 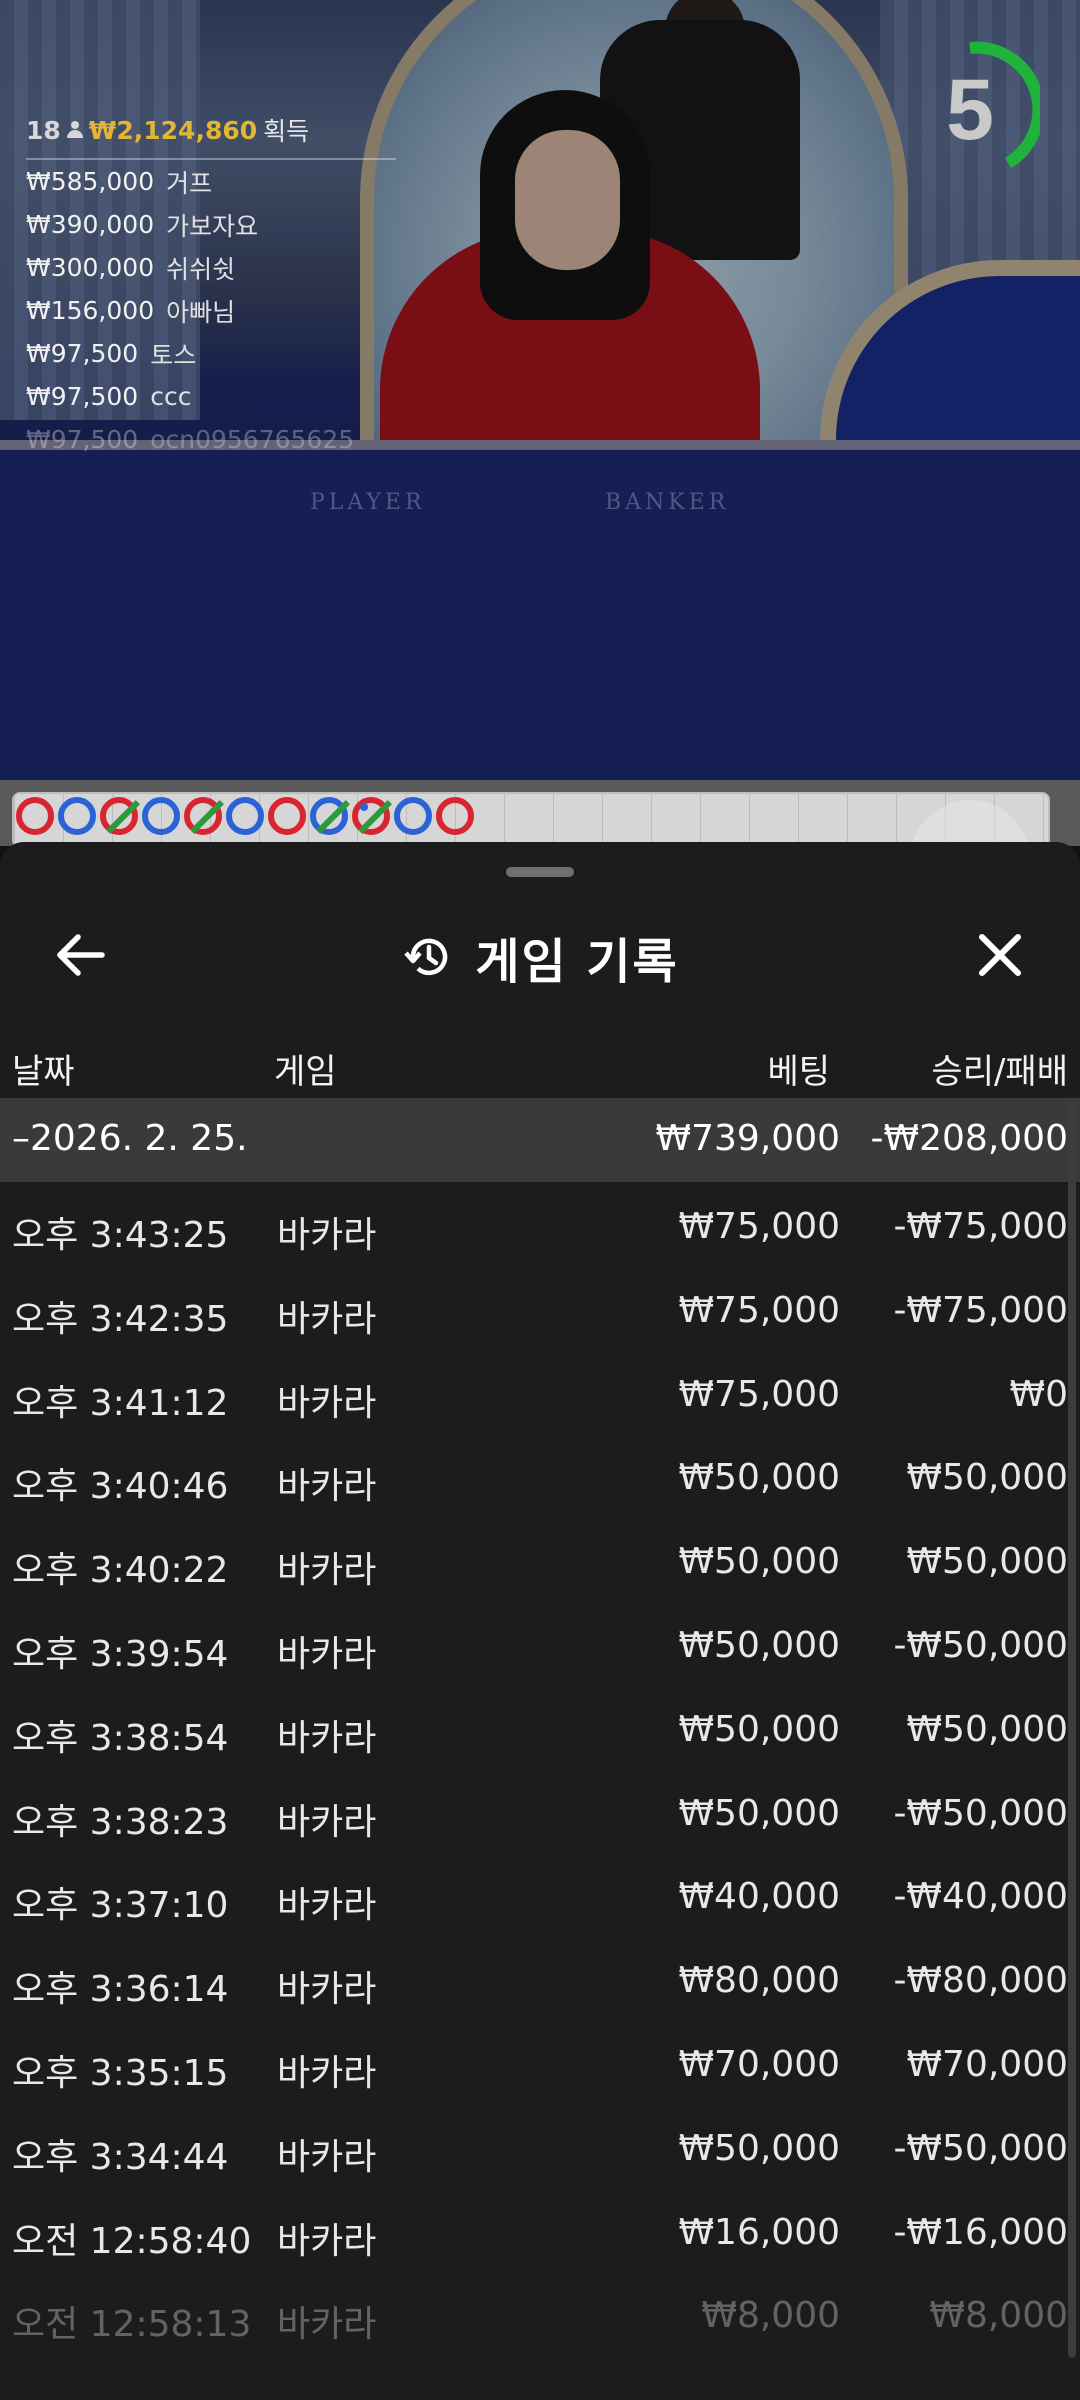 I want to click on entry-amount: ₩156,000, so click(x=90, y=310).